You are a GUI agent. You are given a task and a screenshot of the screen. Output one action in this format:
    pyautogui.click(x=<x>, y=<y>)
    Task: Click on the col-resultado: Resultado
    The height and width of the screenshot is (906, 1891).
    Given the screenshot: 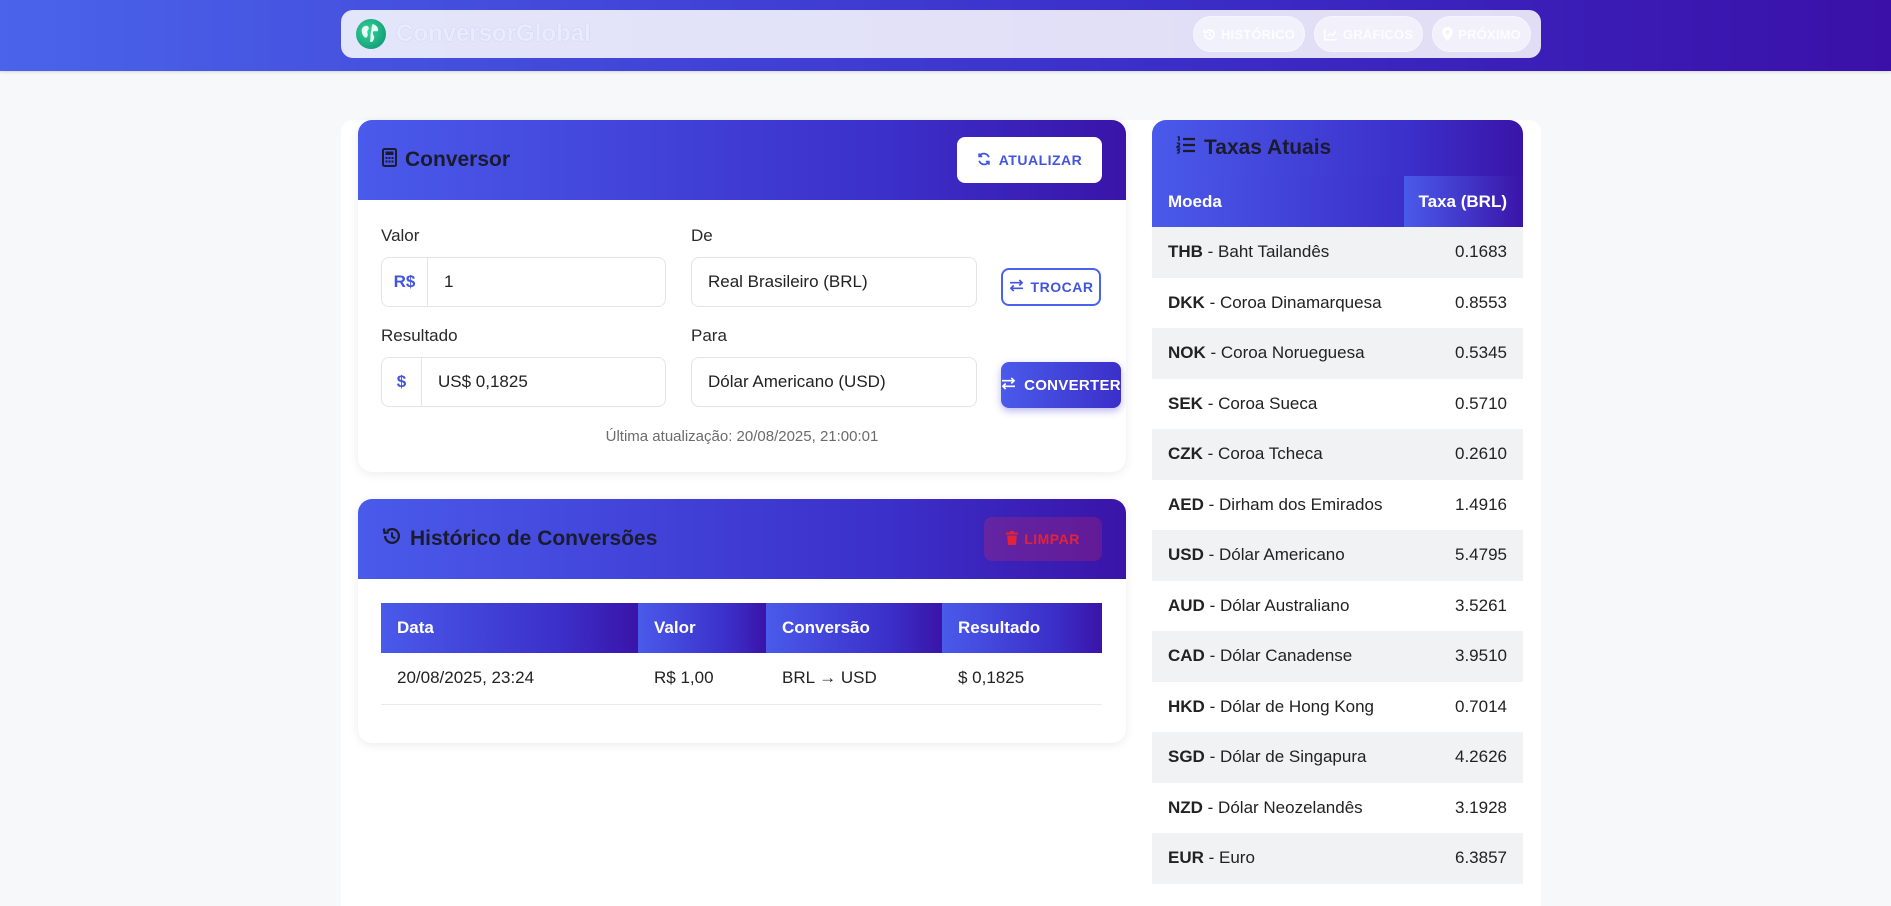 What is the action you would take?
    pyautogui.click(x=1022, y=628)
    